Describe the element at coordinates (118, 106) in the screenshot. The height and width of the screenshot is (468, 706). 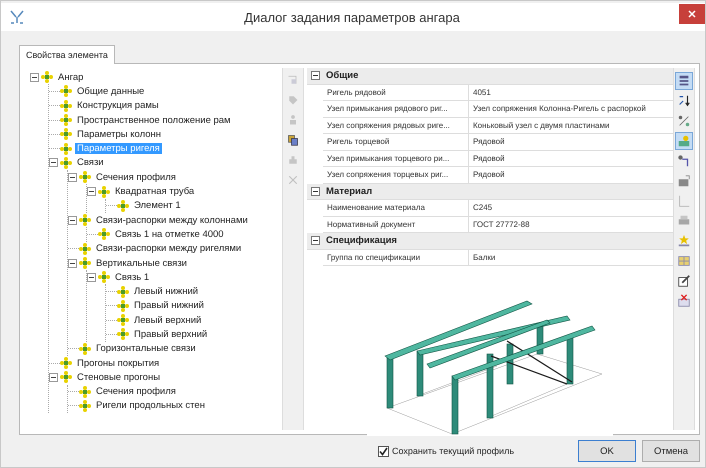
I see `tree-item: Конструкция рамы` at that location.